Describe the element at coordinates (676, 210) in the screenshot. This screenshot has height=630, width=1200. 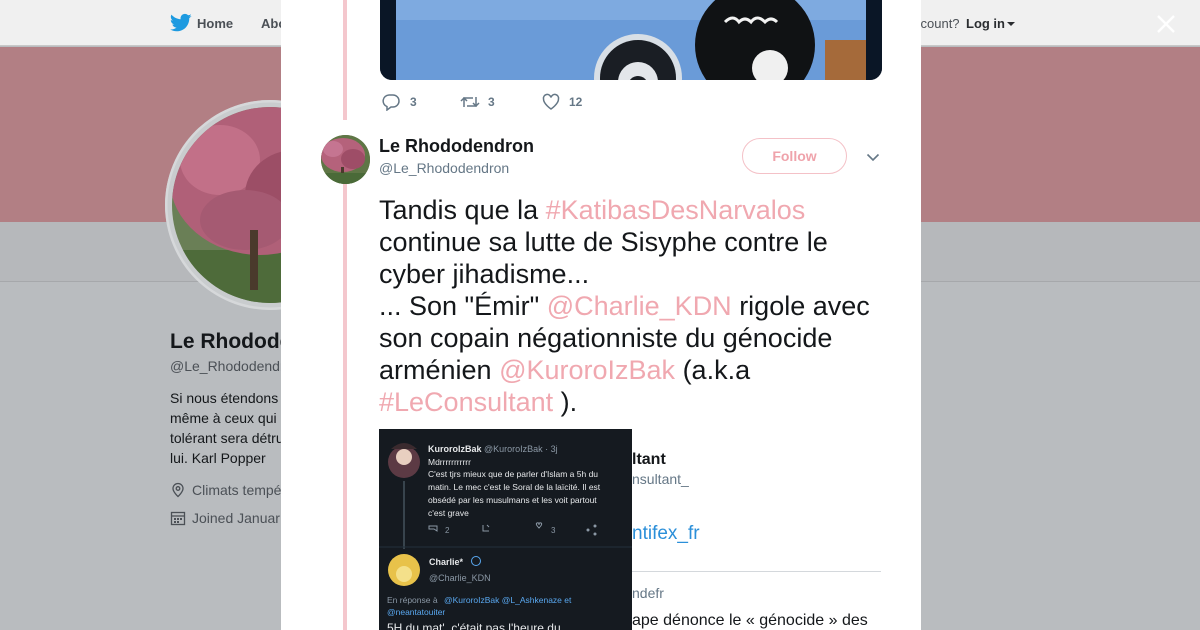
I see `hashtag-katibasdesnarvalos: #KatibasDesNarvalos` at that location.